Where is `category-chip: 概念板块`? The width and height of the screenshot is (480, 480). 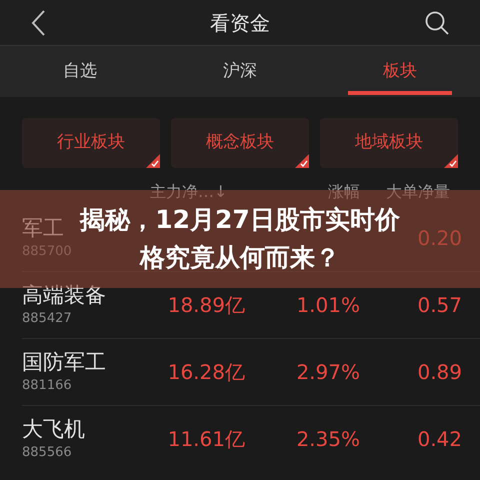 category-chip: 概念板块 is located at coordinates (240, 143).